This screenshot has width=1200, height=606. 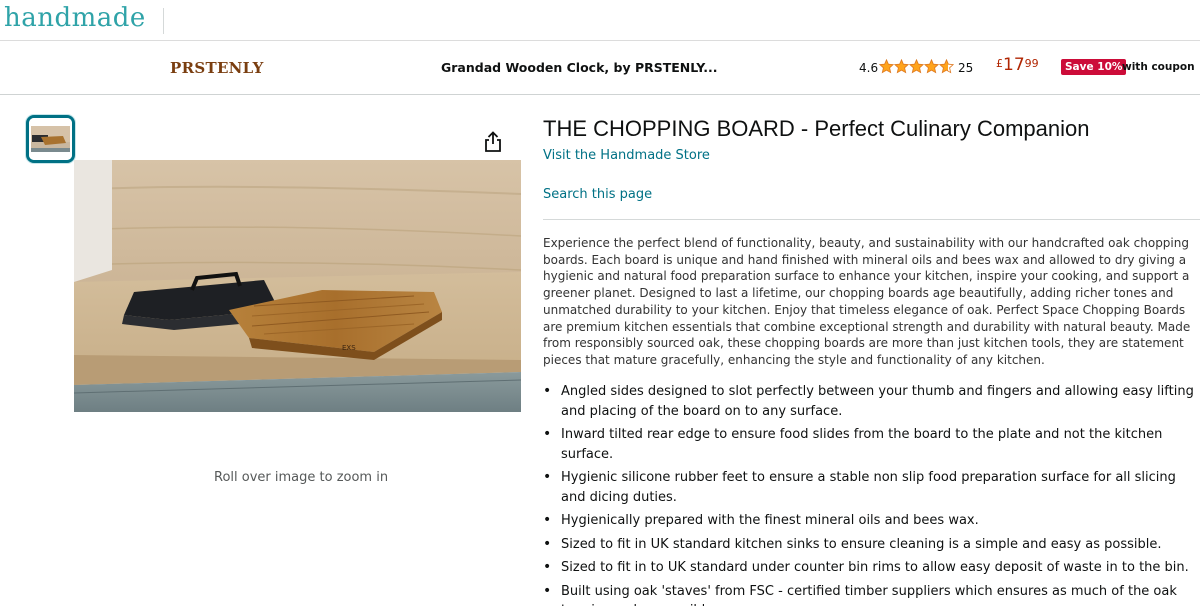 What do you see at coordinates (1014, 65) in the screenshot?
I see `price-whole: 17` at bounding box center [1014, 65].